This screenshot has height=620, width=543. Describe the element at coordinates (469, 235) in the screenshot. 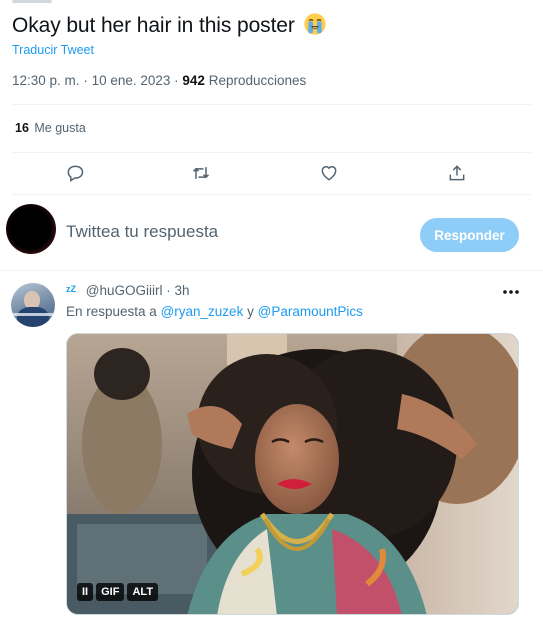

I see `reply-button: Responder` at that location.